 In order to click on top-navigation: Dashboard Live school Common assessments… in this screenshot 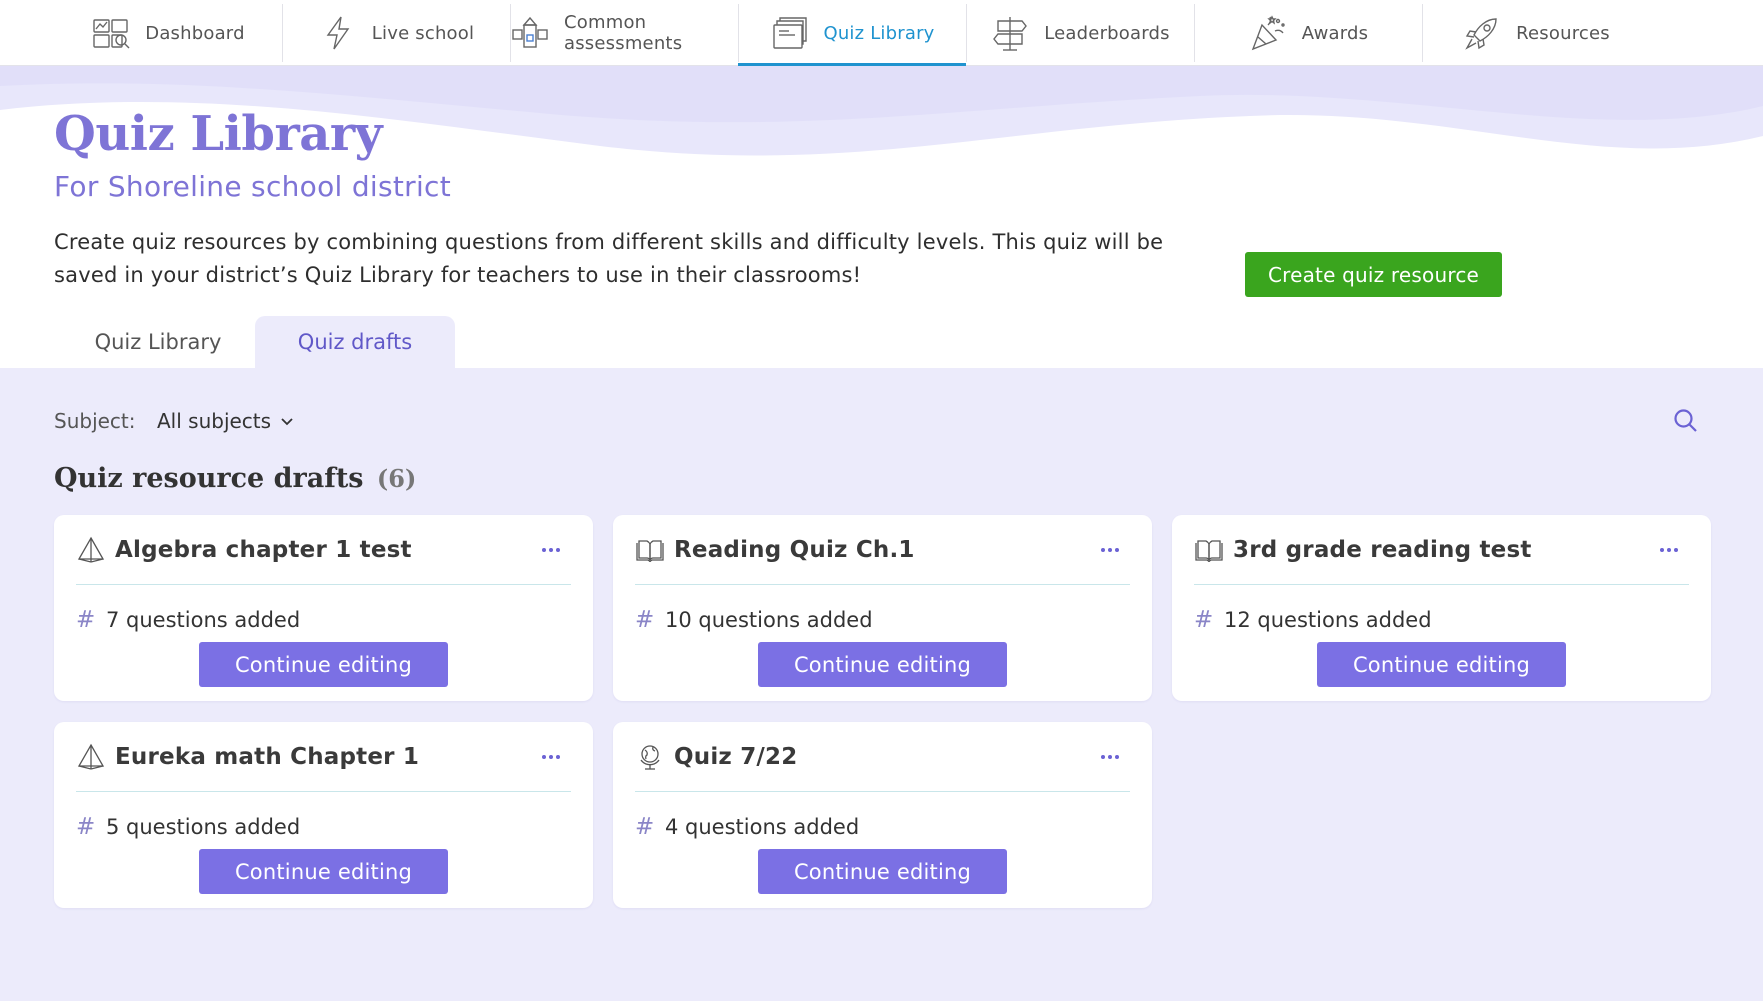, I will do `click(881, 33)`.